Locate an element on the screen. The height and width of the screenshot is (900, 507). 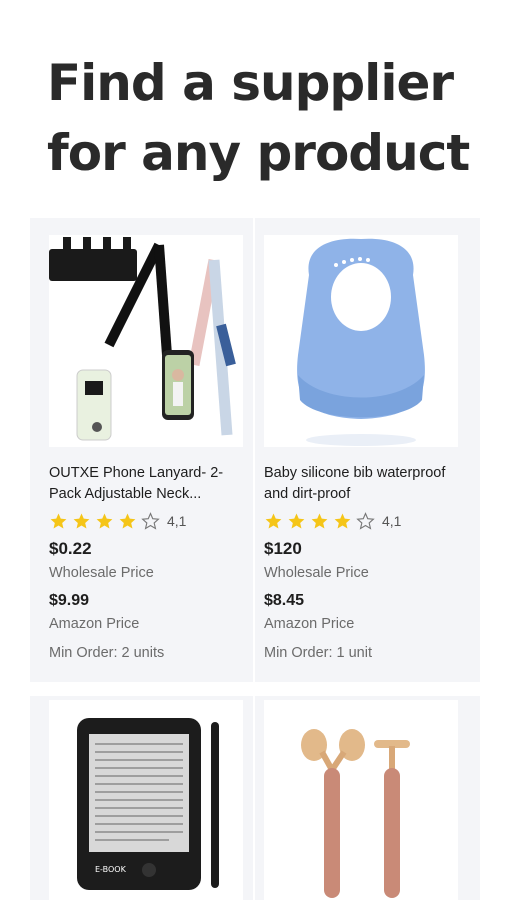
grid-divider is located at coordinates (255, 689).